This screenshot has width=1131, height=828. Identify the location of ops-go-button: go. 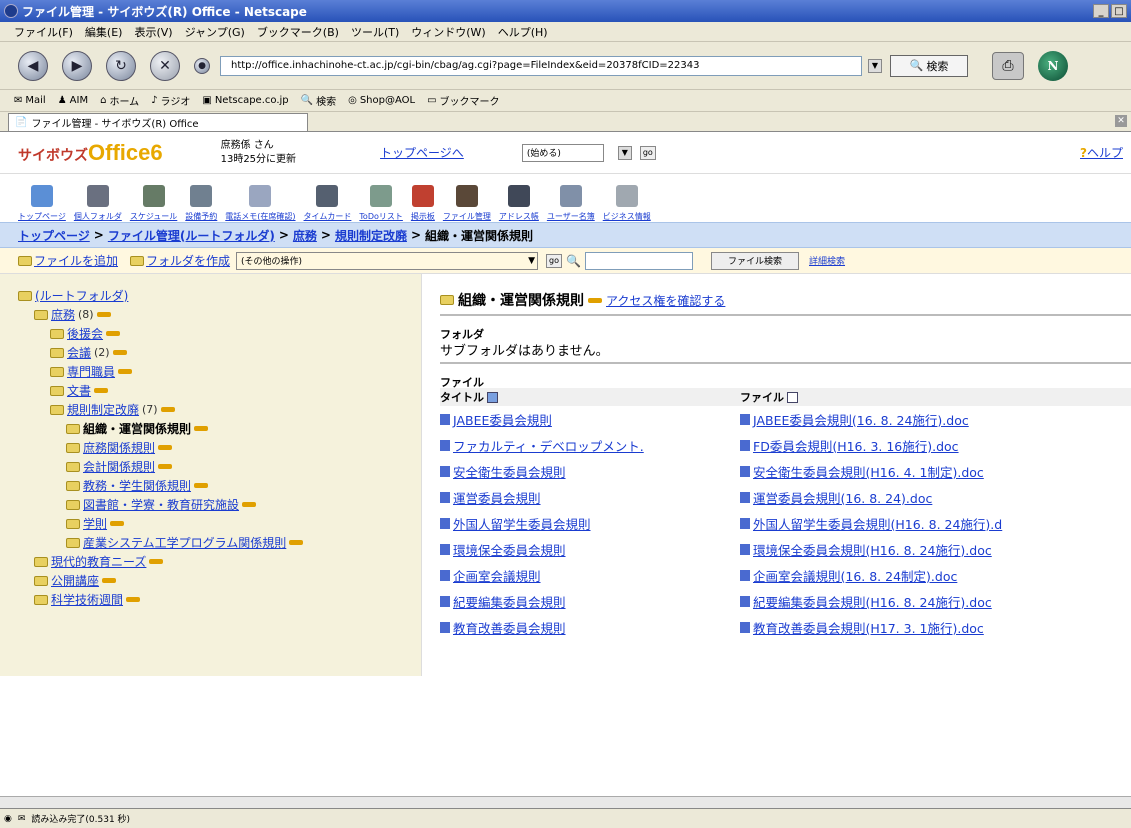
(554, 260).